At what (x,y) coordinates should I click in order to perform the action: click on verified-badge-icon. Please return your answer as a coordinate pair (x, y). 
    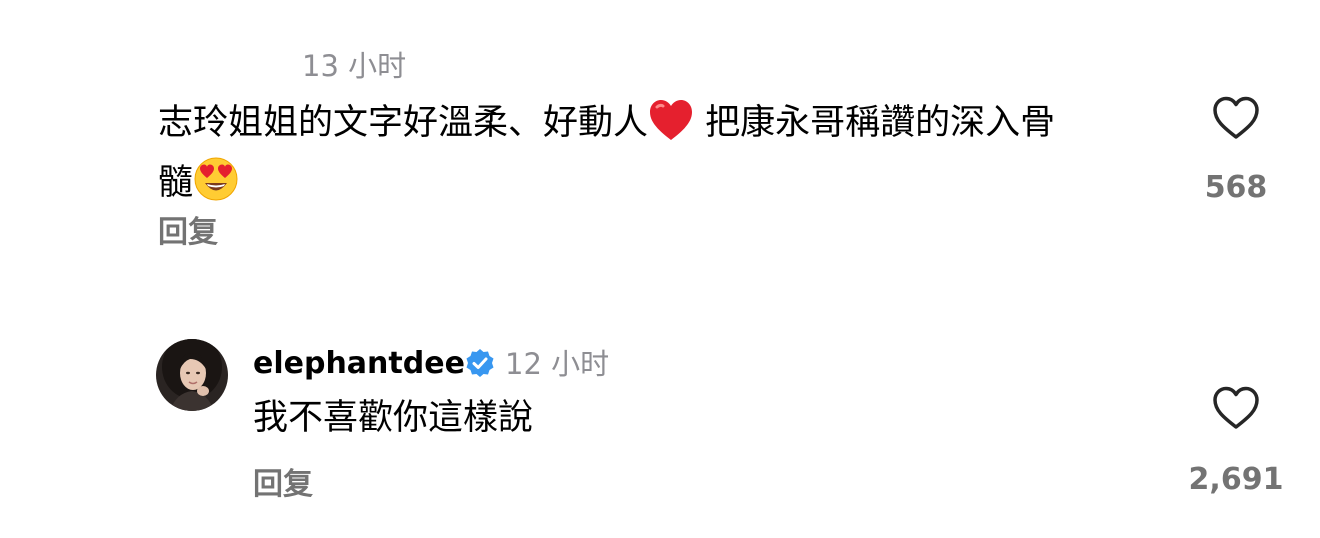
    Looking at the image, I should click on (480, 365).